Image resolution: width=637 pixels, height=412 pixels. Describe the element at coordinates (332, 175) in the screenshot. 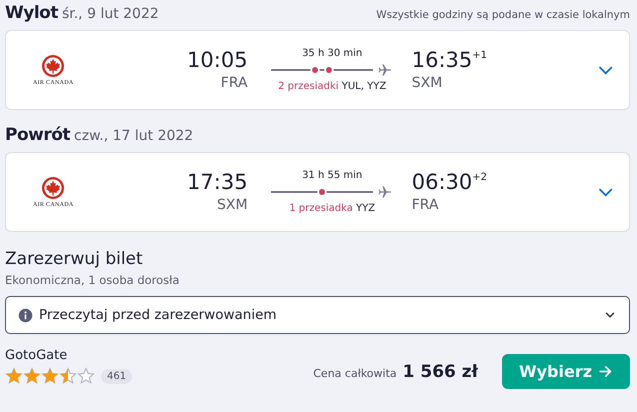

I see `flight-duration: 31 h 55 min` at that location.